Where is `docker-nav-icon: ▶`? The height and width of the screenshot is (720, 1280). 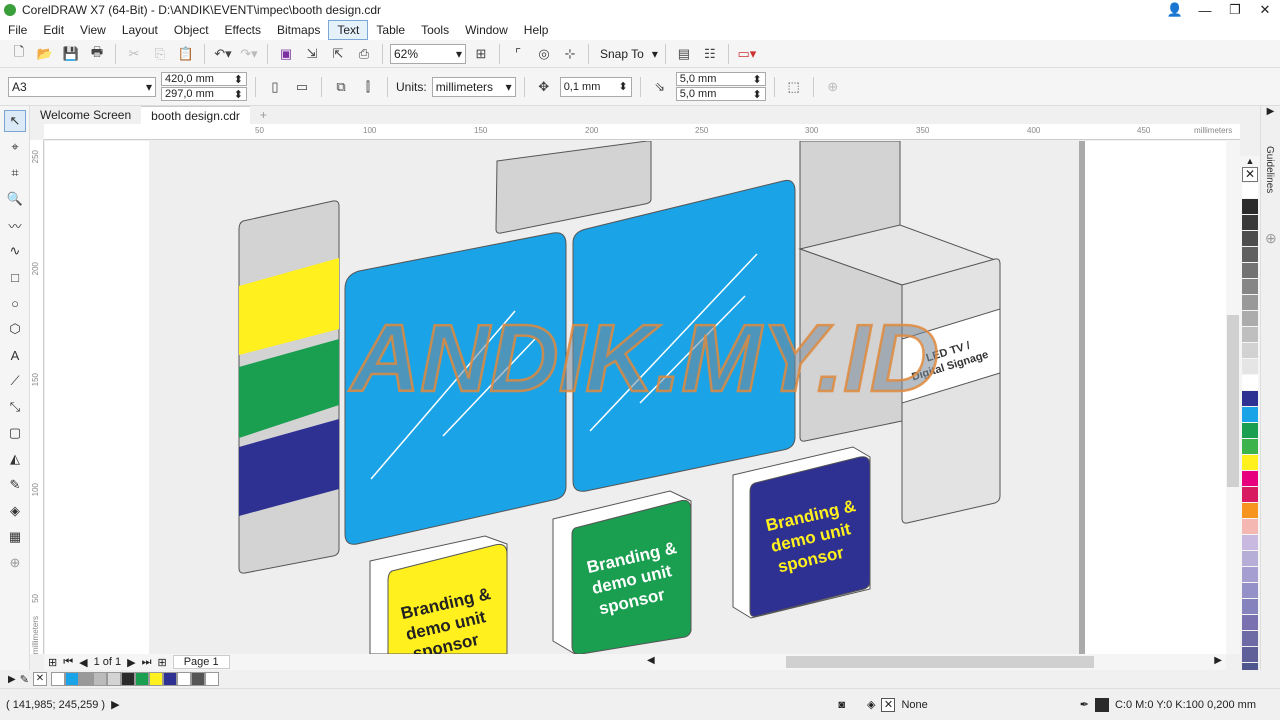
docker-nav-icon: ▶ is located at coordinates (1270, 111).